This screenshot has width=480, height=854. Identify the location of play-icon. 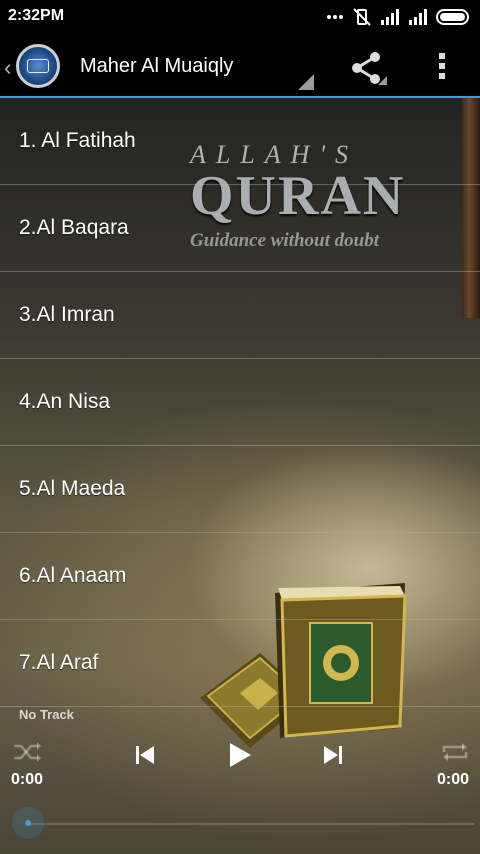
(240, 755).